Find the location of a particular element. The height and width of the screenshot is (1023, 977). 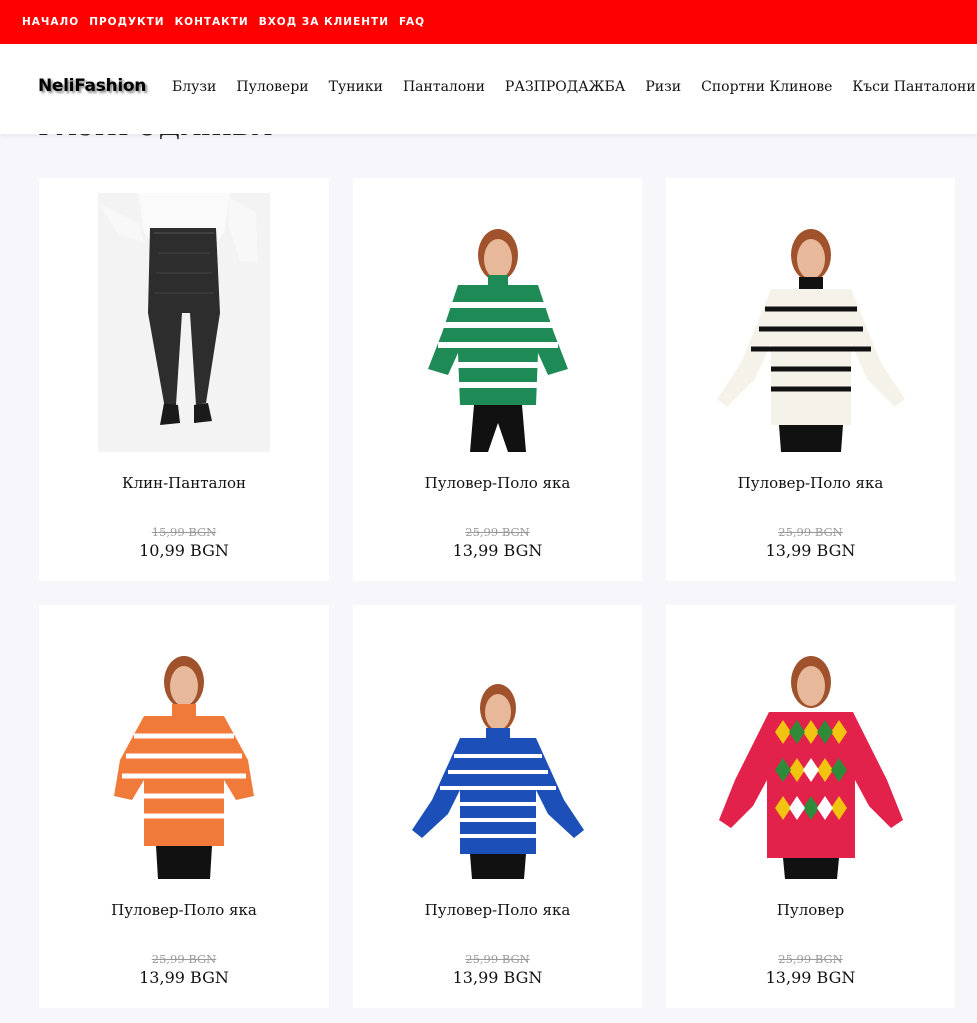

top-link-client-login: ВХОД ЗА КЛИЕНТИ is located at coordinates (324, 22).